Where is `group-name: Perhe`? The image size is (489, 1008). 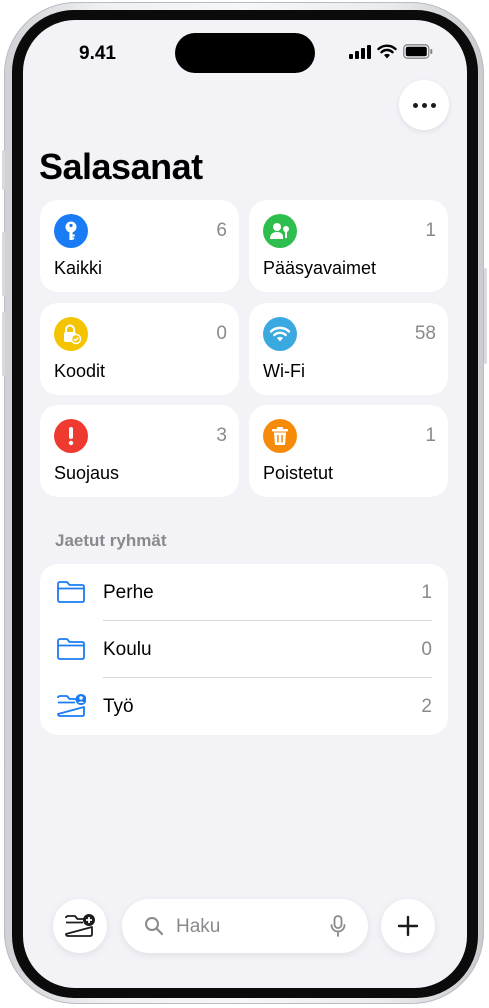
group-name: Perhe is located at coordinates (128, 592).